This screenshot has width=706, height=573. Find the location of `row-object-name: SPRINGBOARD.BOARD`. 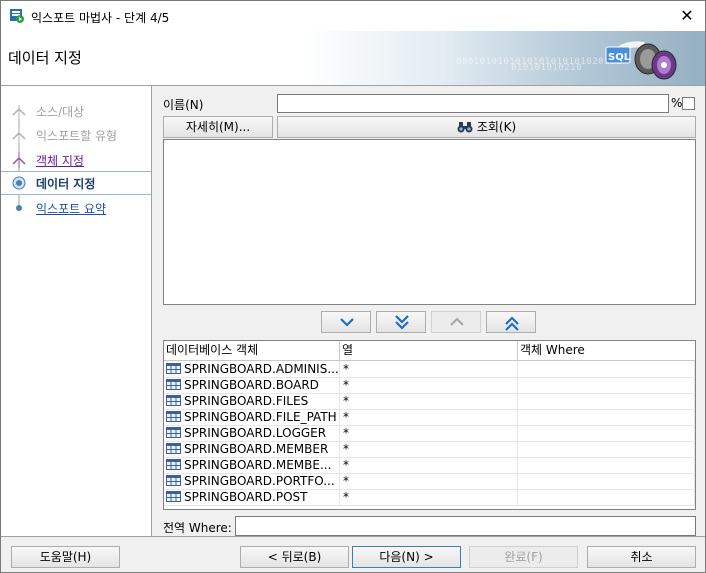

row-object-name: SPRINGBOARD.BOARD is located at coordinates (252, 385).